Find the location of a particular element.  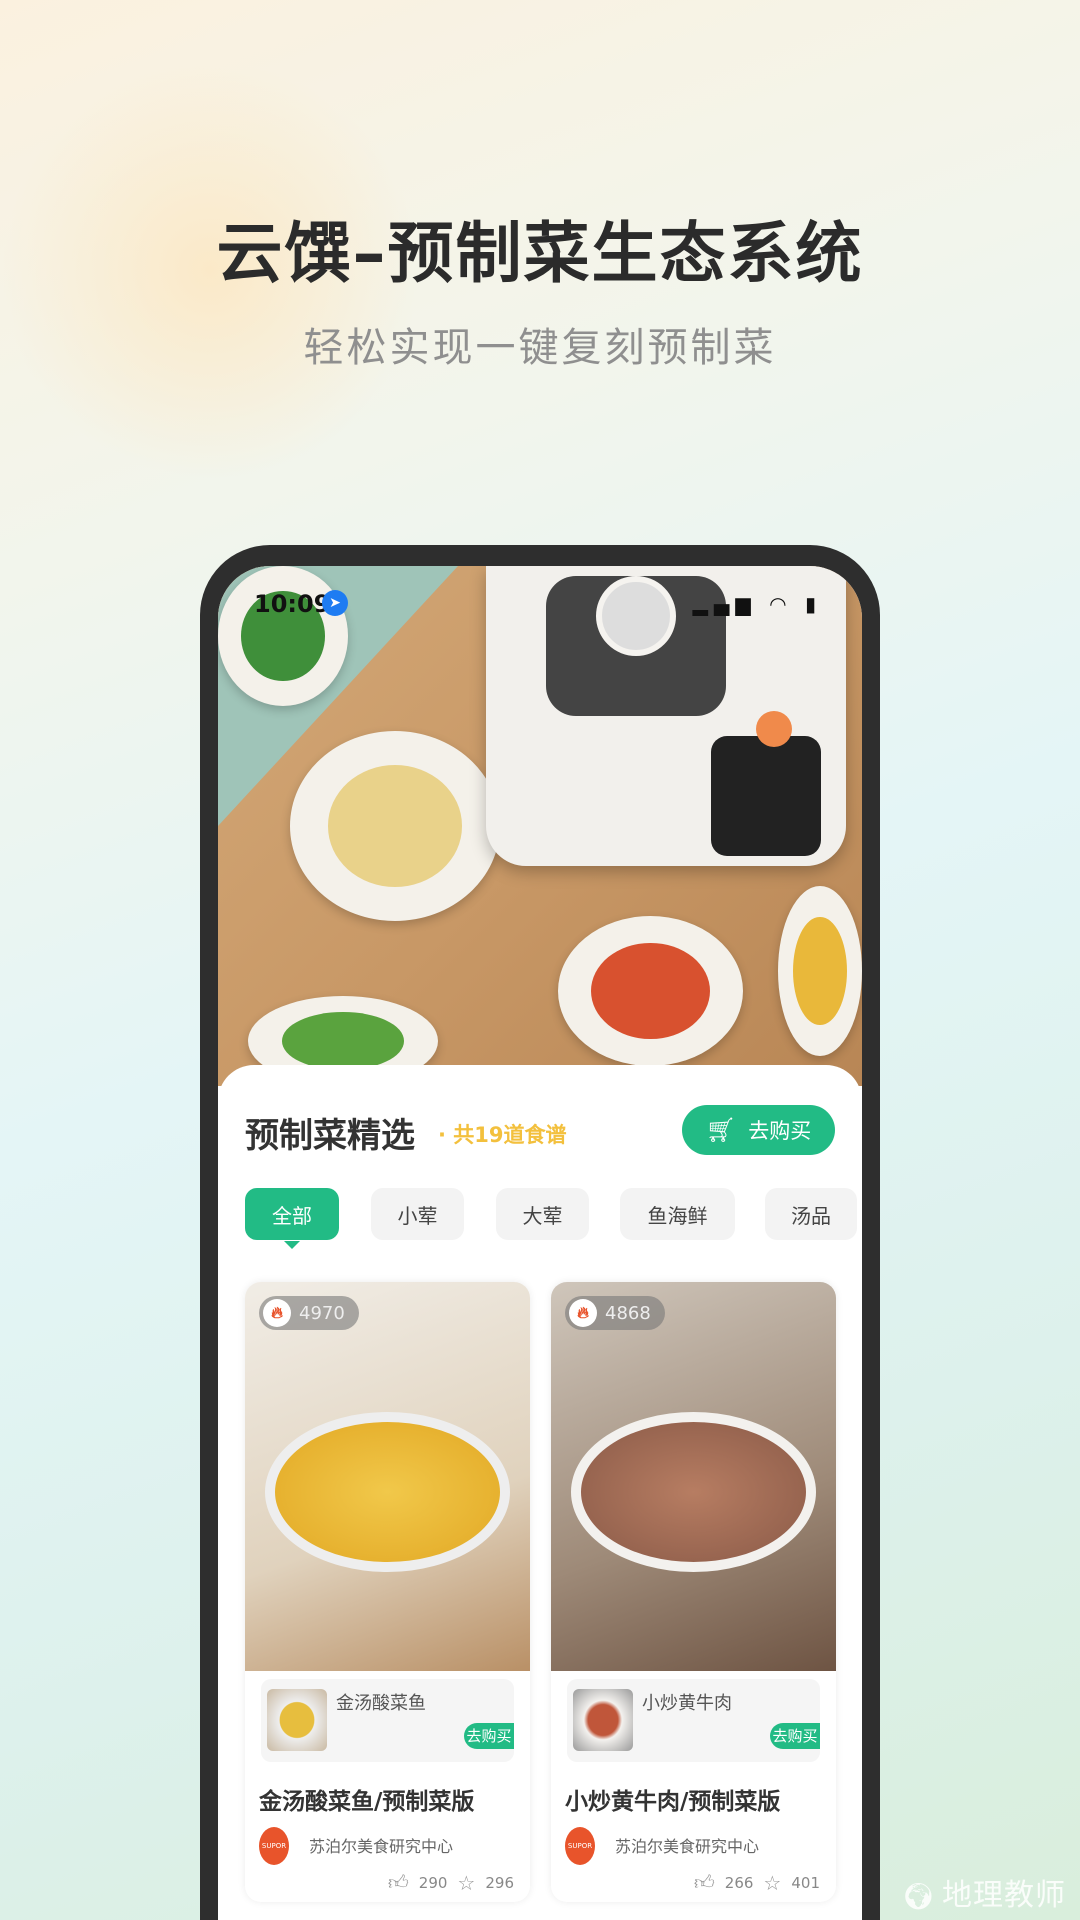

card-stats: 👍︎ 290 ☆ 296 is located at coordinates (451, 1882).